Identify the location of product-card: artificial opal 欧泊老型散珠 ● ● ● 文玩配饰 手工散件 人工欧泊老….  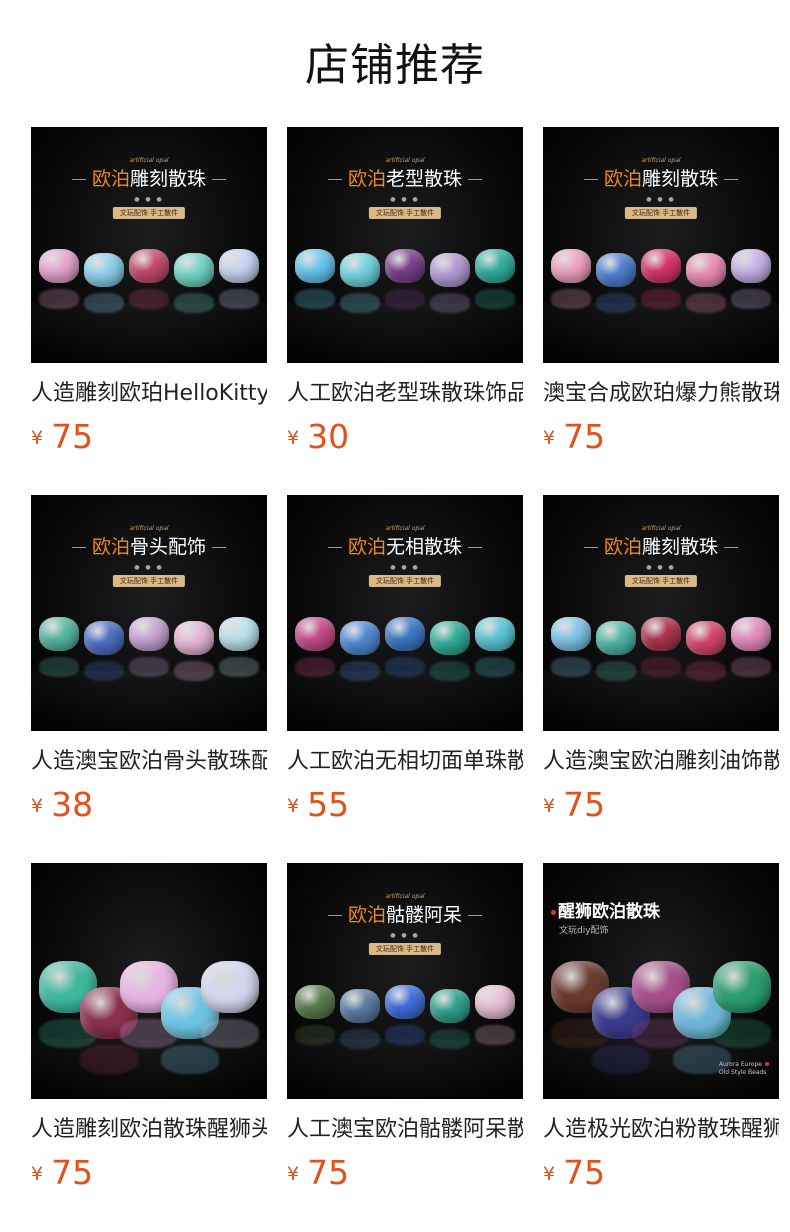
(405, 292).